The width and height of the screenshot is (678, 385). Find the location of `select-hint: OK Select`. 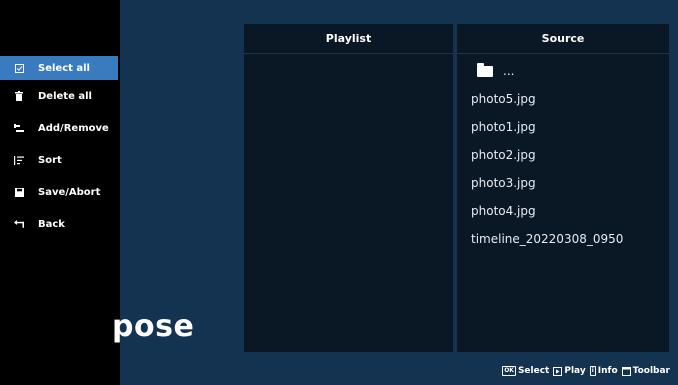

select-hint: OK Select is located at coordinates (525, 371).